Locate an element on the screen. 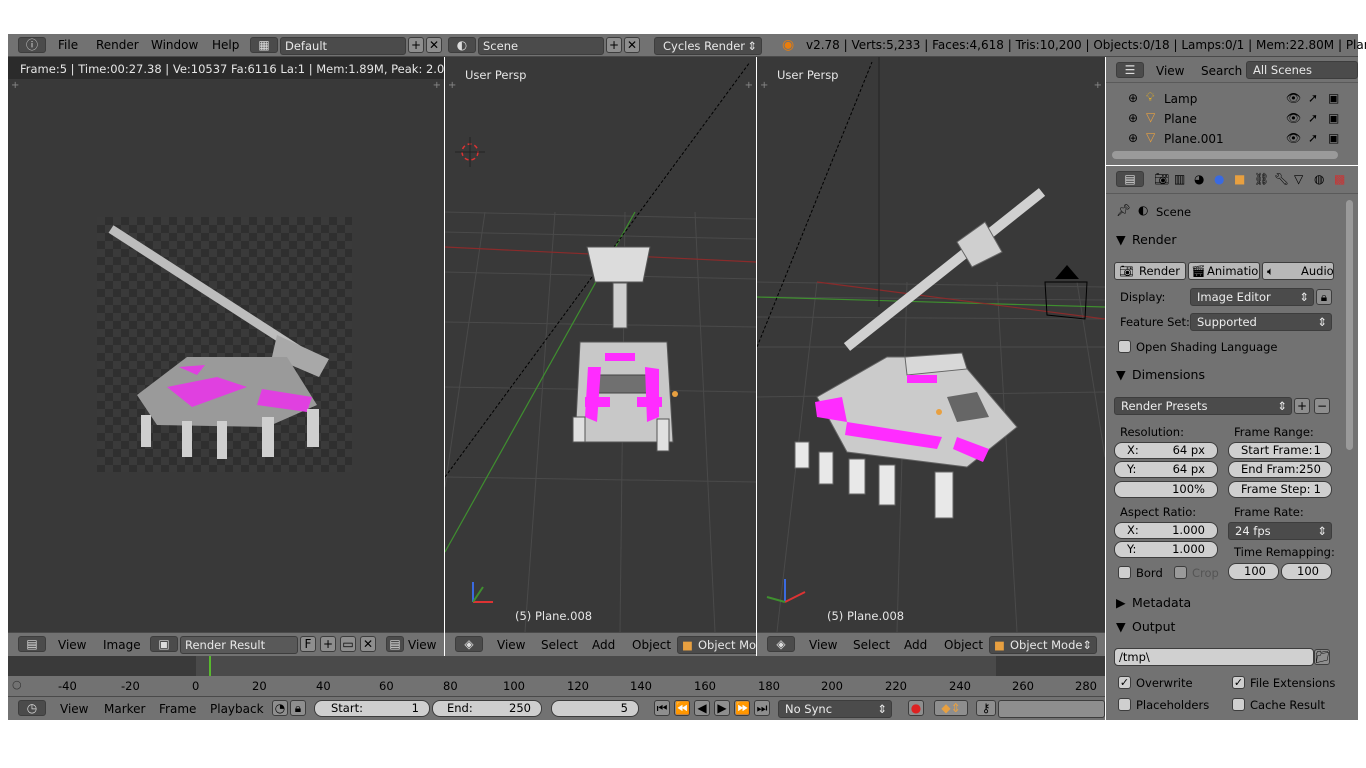 This screenshot has width=1366, height=768. pin-icon: 📌︎ is located at coordinates (1123, 210).